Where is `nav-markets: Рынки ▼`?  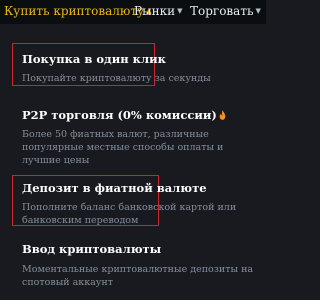
nav-markets: Рынки ▼ is located at coordinates (158, 11).